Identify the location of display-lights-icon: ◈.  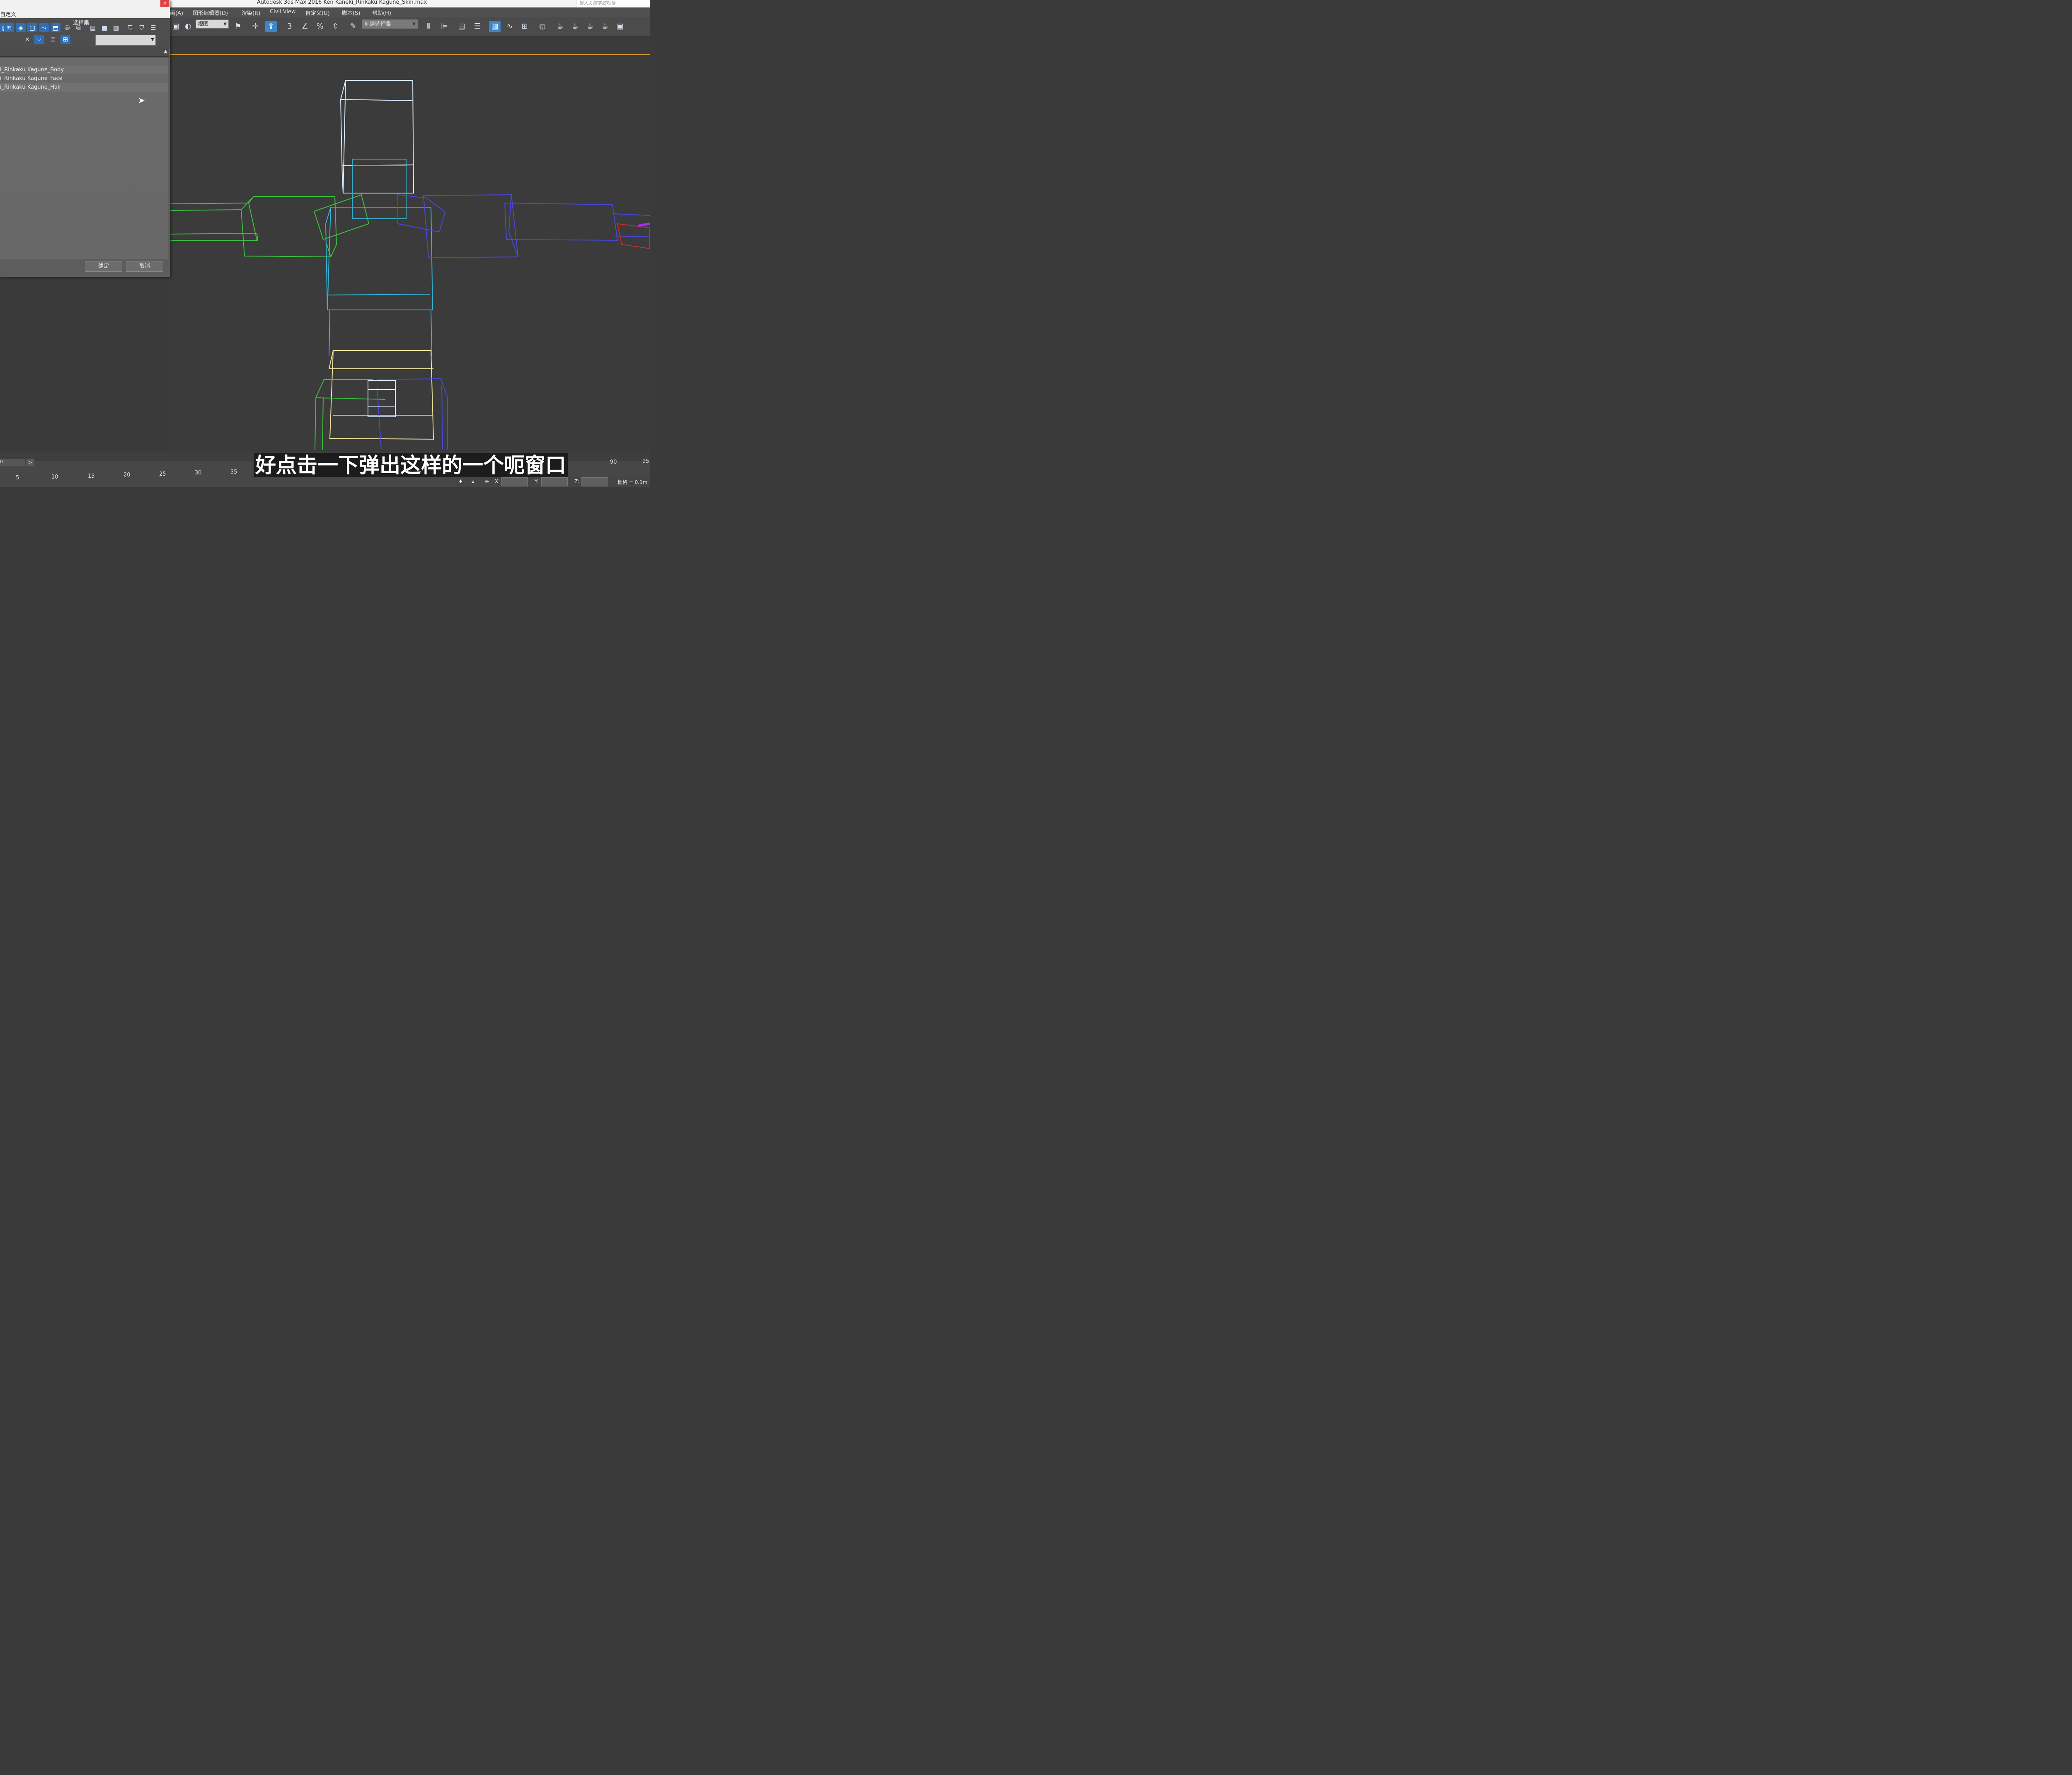
(21, 28).